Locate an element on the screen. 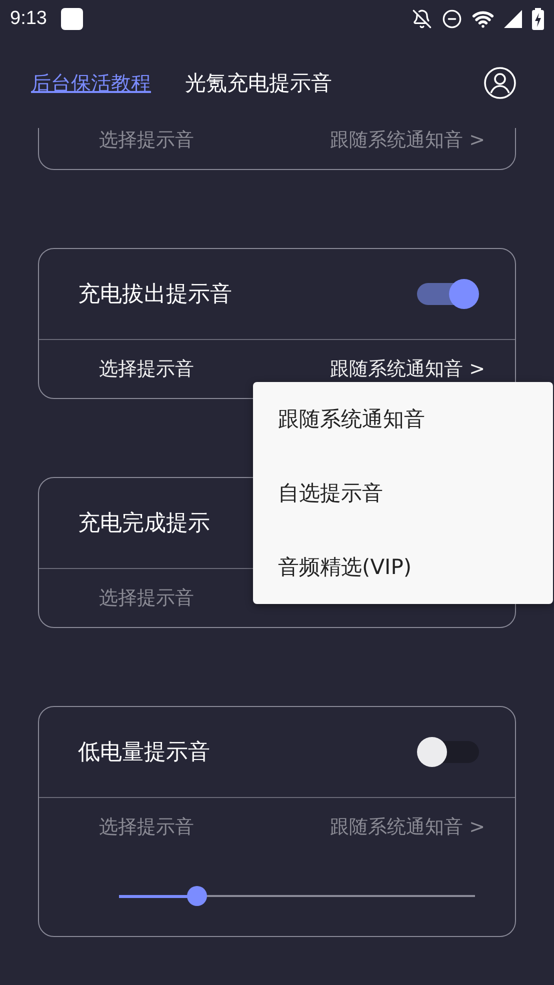 Image resolution: width=554 pixels, height=985 pixels. bell-off-icon is located at coordinates (422, 19).